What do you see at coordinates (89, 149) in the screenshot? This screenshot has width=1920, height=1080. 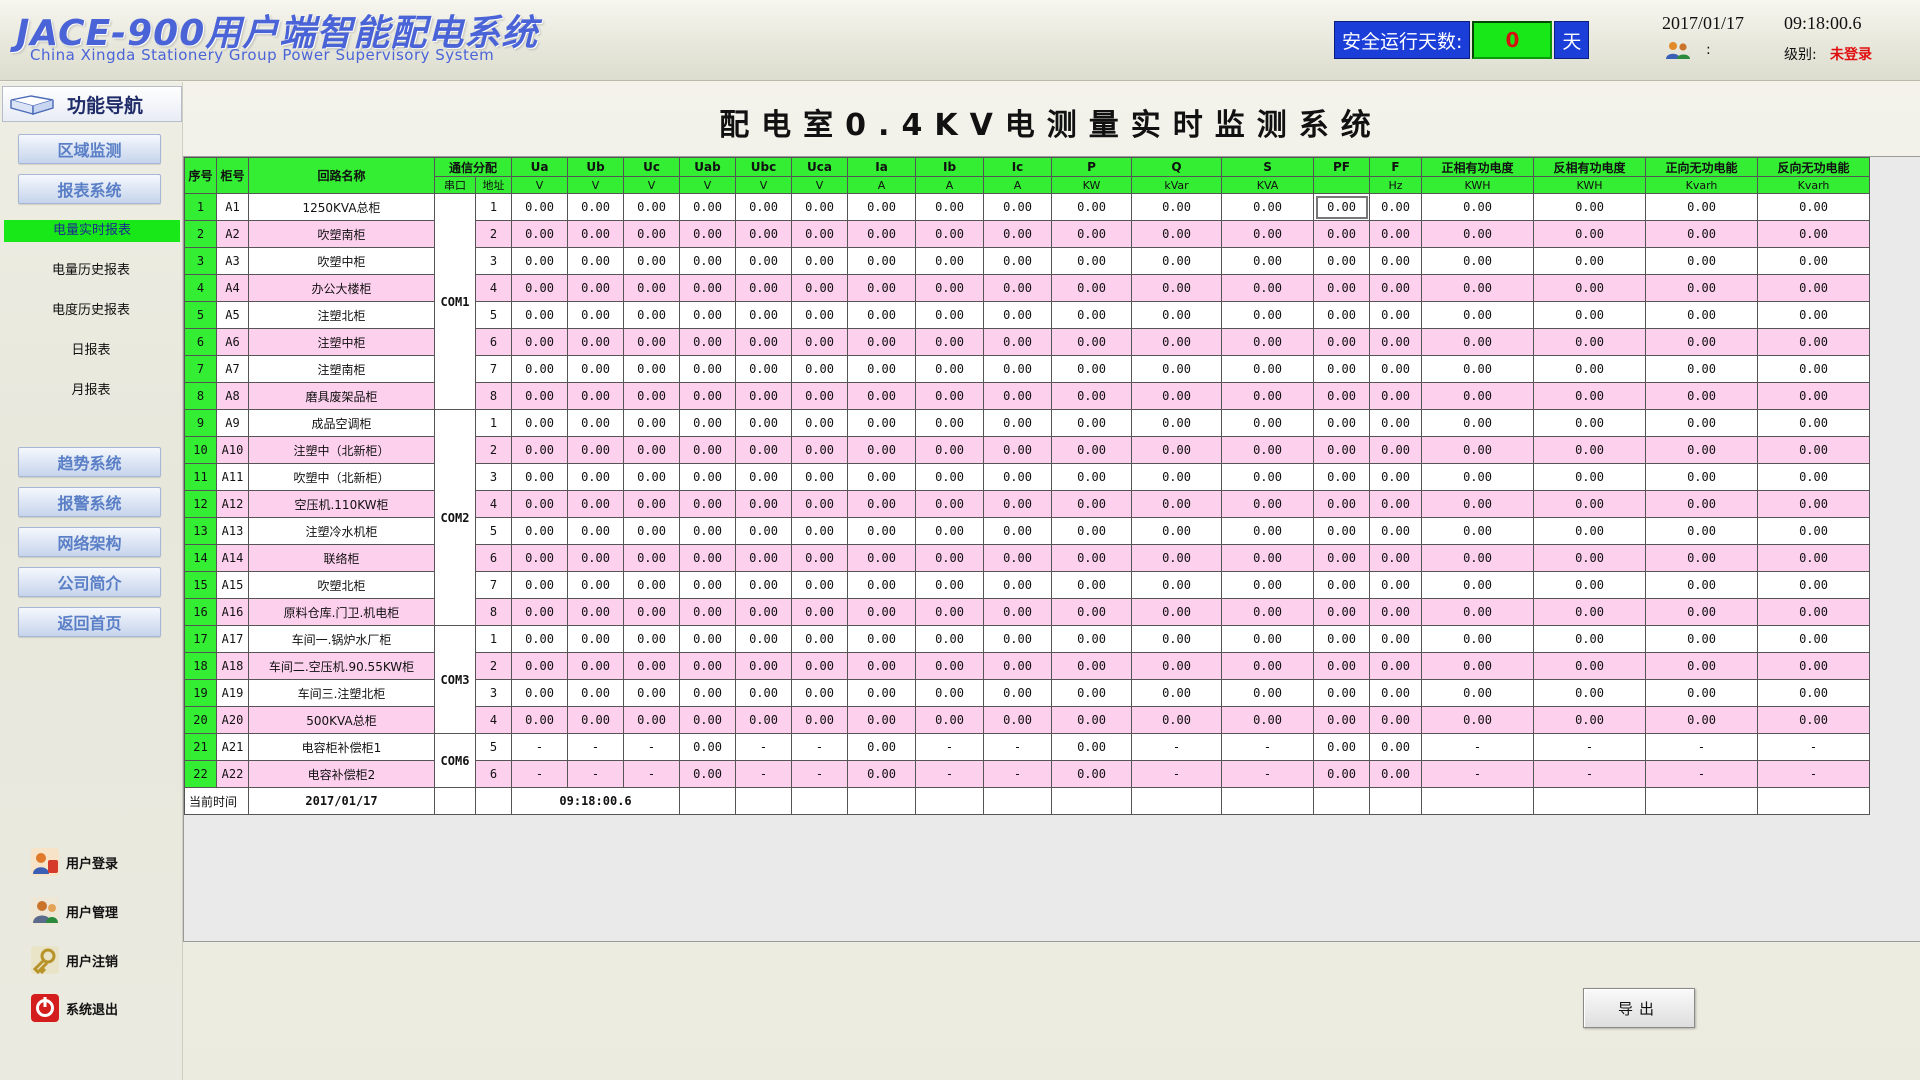 I see `nav-button: 区域监测` at bounding box center [89, 149].